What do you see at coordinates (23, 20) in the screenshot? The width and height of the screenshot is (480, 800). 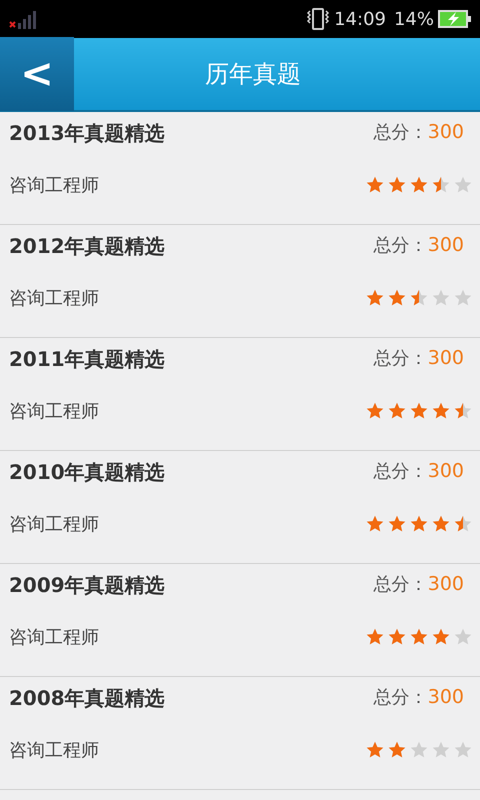 I see `signal-icon` at bounding box center [23, 20].